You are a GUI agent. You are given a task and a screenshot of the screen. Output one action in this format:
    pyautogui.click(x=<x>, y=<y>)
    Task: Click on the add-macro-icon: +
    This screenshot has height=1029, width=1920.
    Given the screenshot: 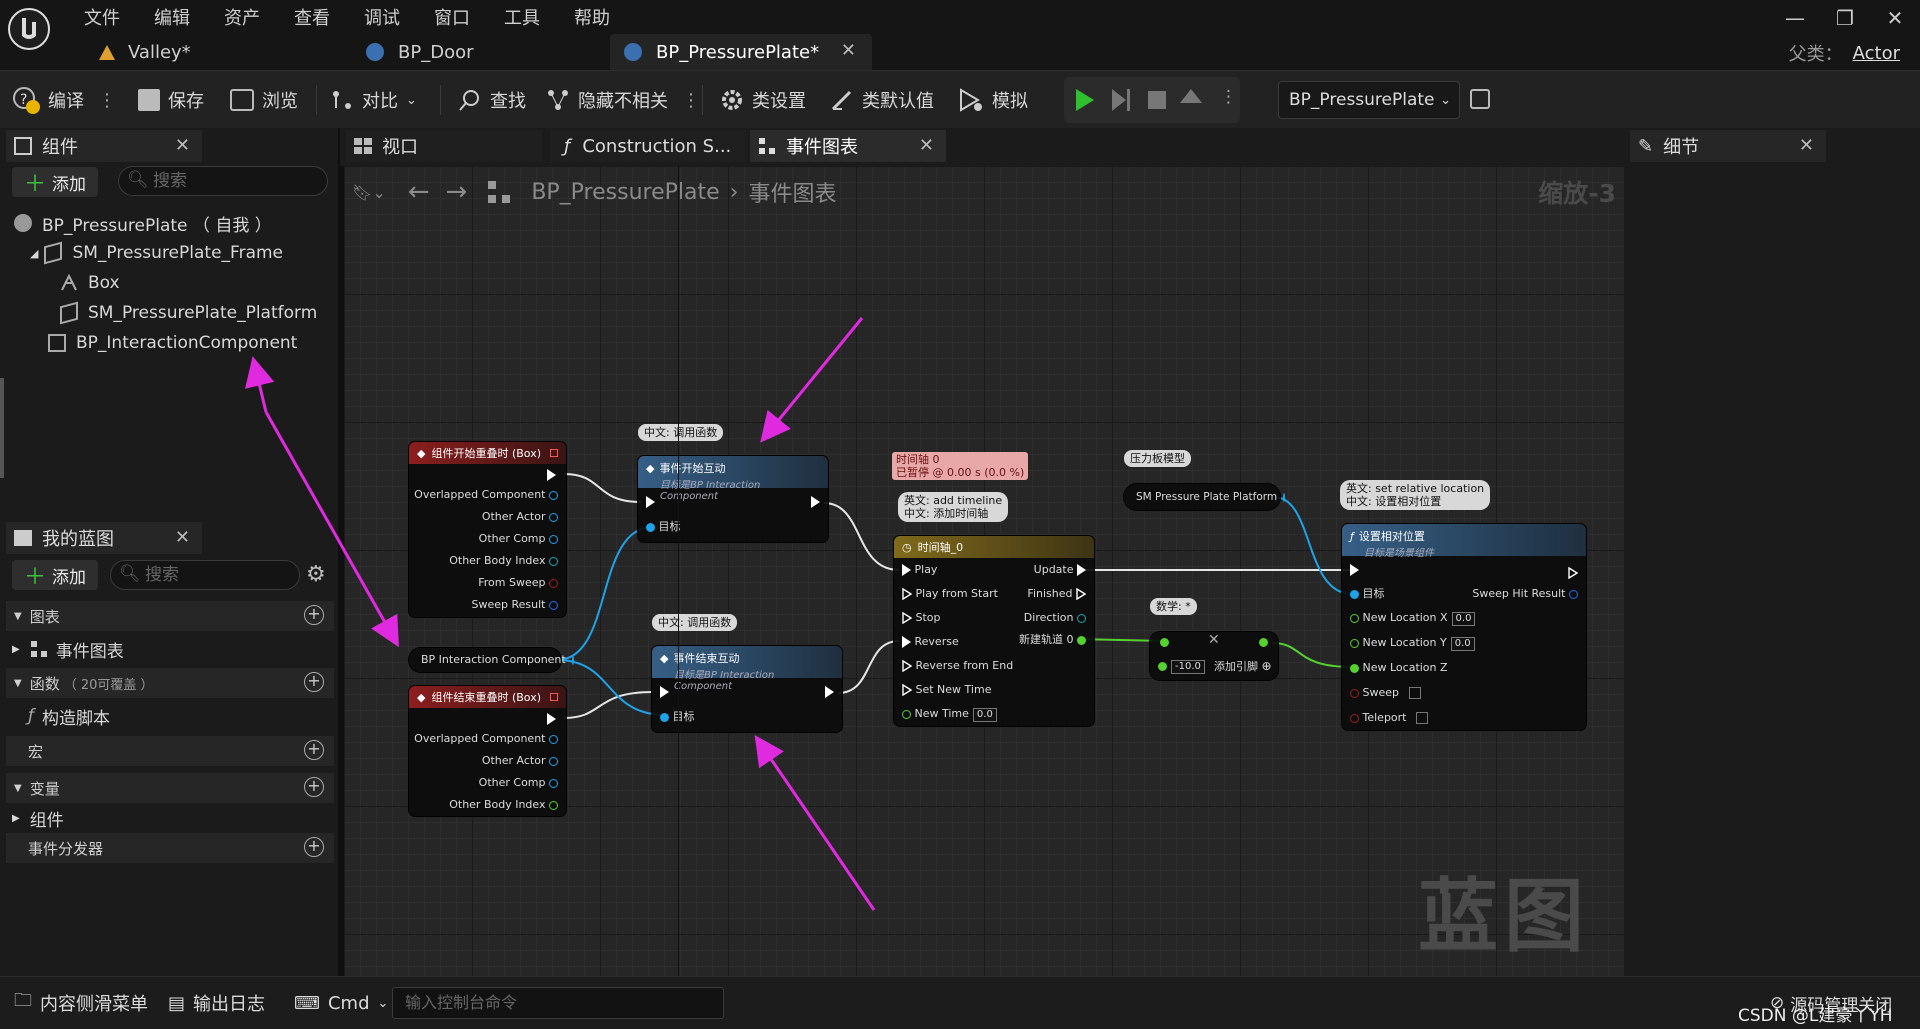 What is the action you would take?
    pyautogui.click(x=314, y=750)
    